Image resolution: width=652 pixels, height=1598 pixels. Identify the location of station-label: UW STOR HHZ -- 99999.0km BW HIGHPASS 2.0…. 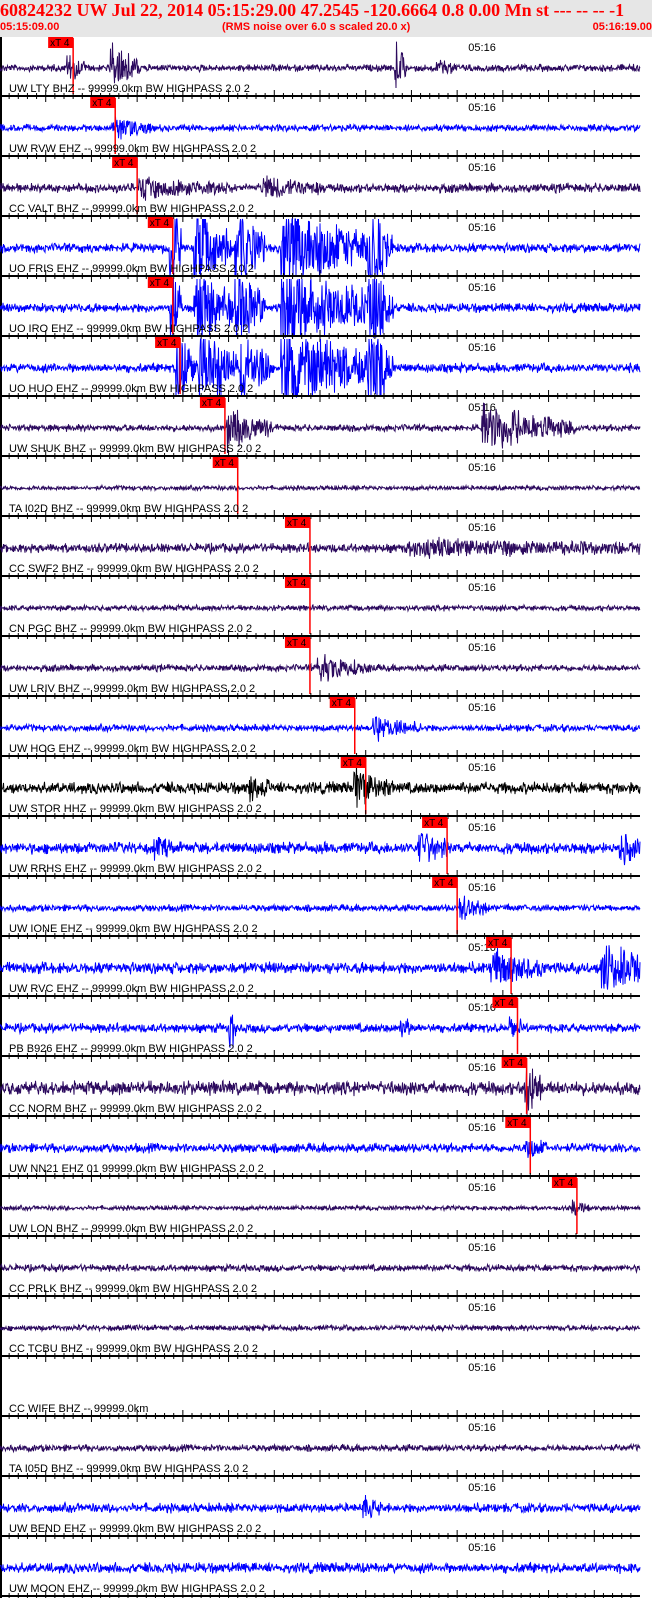
(135, 809).